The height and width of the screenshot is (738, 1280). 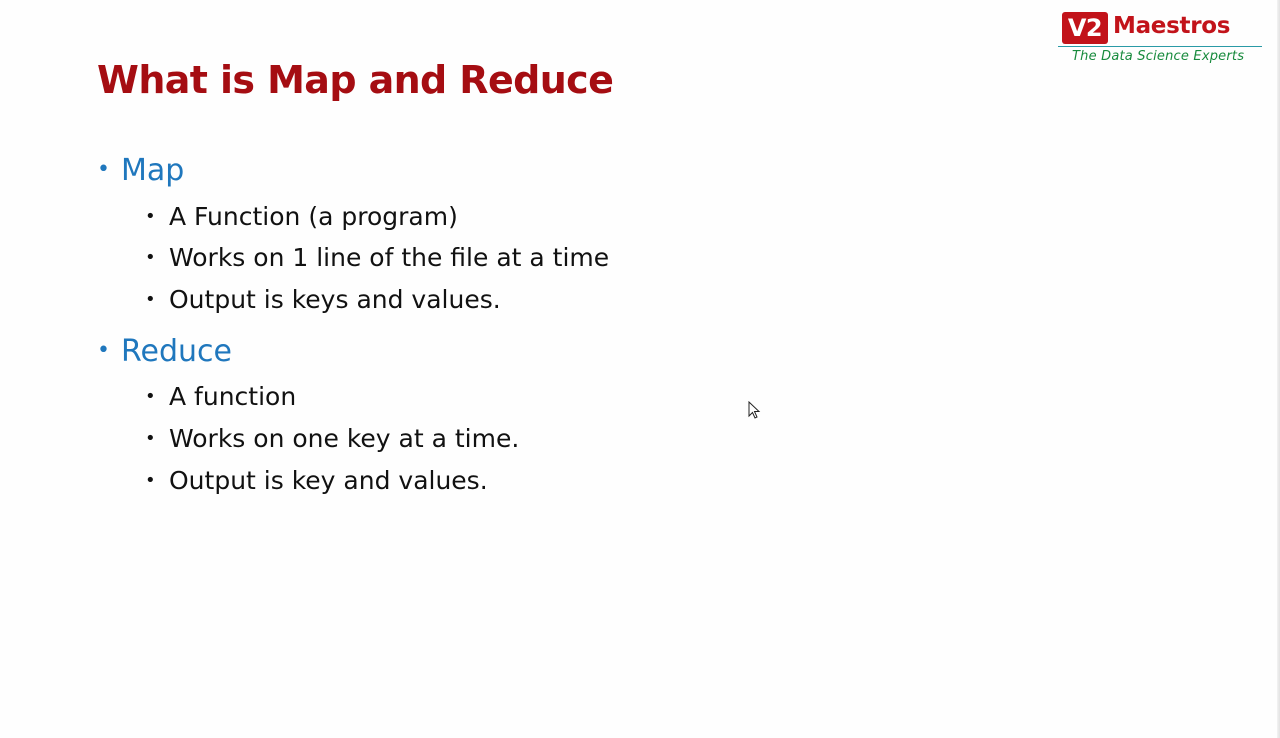 What do you see at coordinates (355, 80) in the screenshot?
I see `slide-title: What is Map and Reduce` at bounding box center [355, 80].